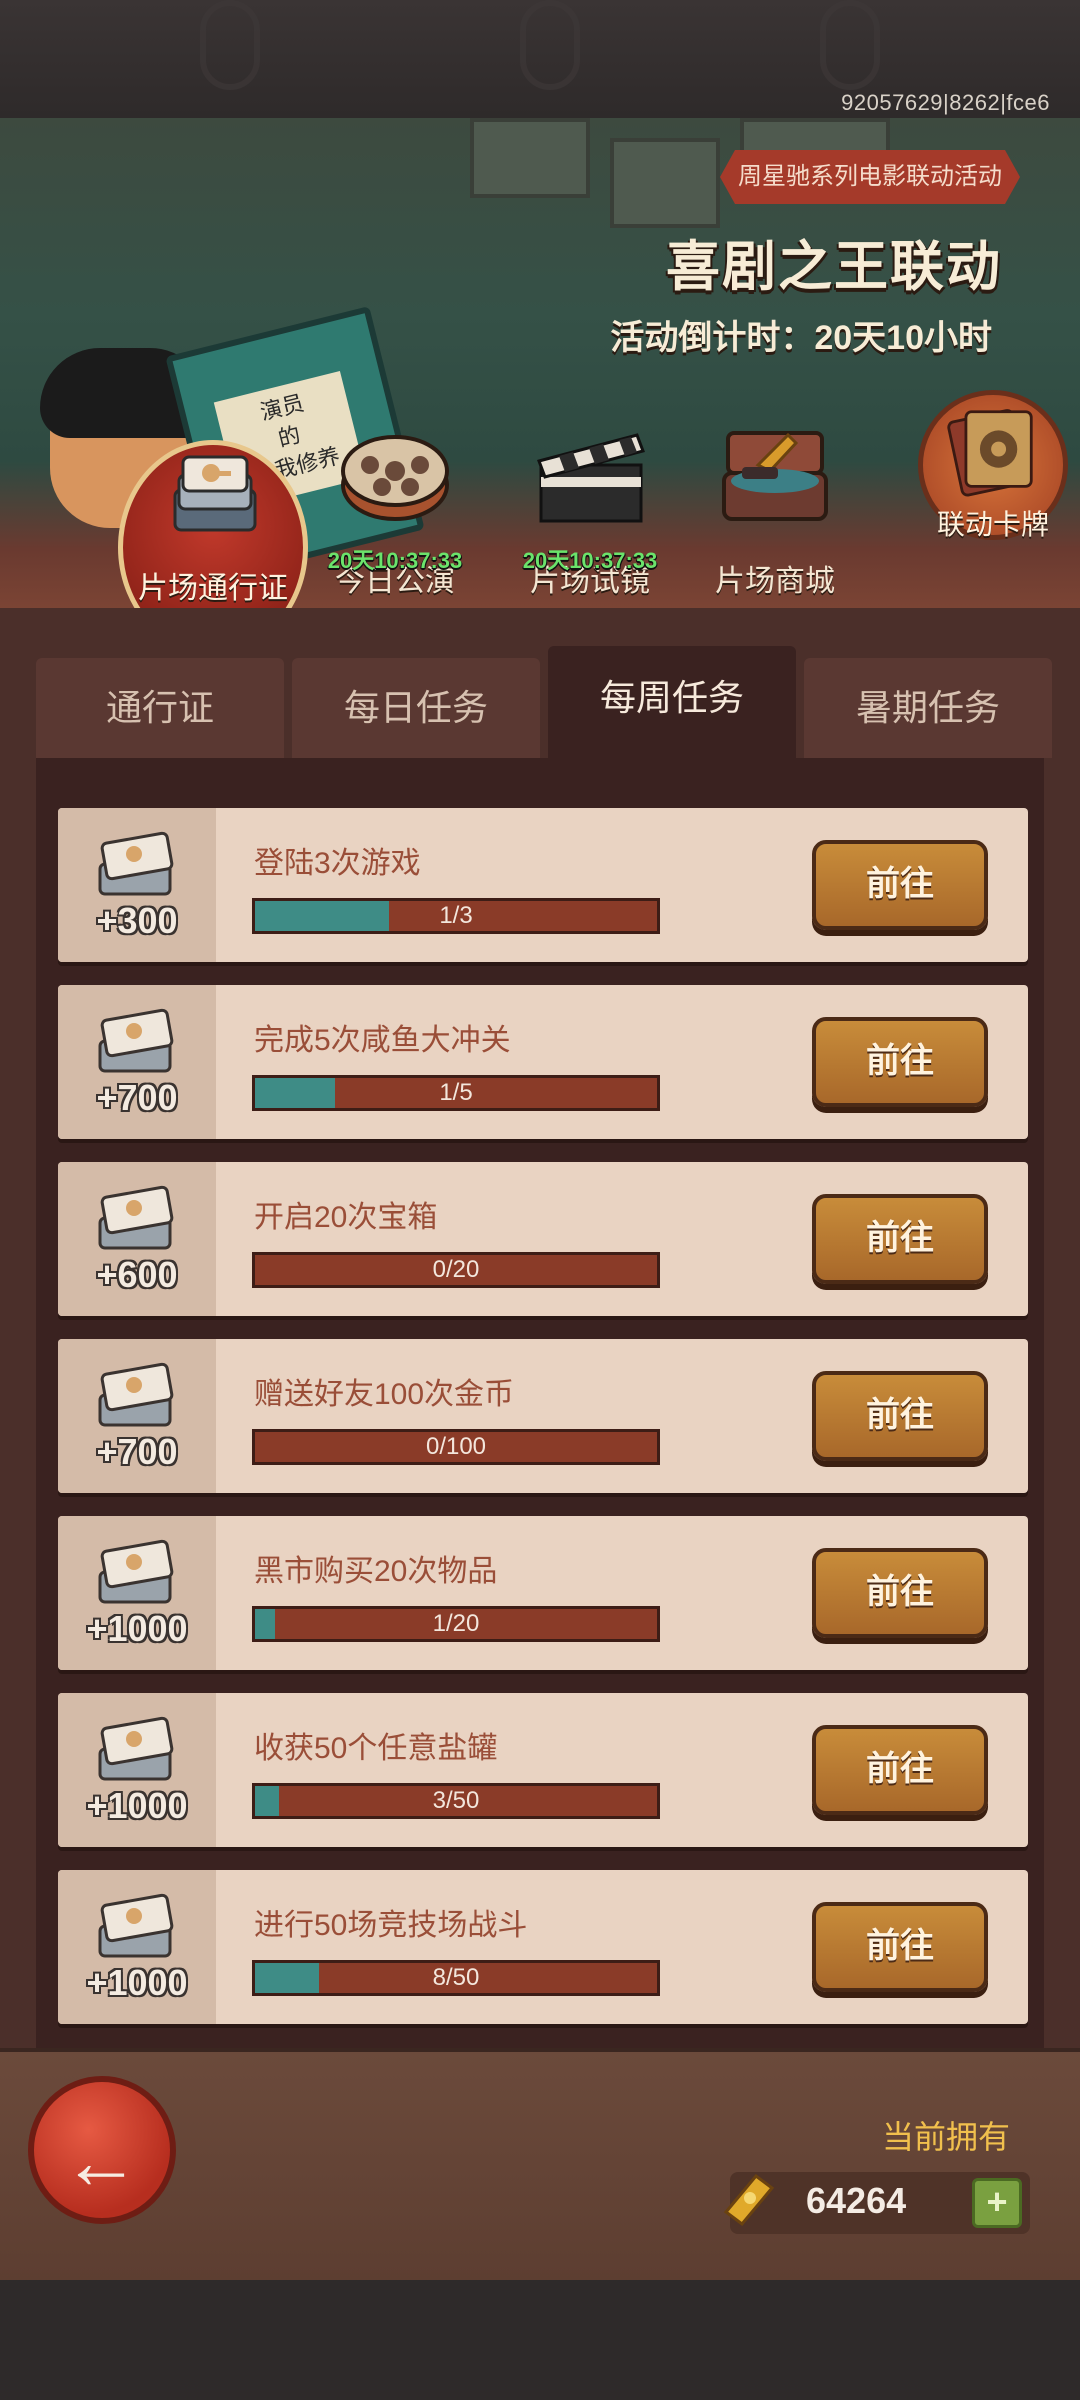 This screenshot has width=1080, height=2400. Describe the element at coordinates (775, 581) in the screenshot. I see `nav-label: 片场商城` at that location.